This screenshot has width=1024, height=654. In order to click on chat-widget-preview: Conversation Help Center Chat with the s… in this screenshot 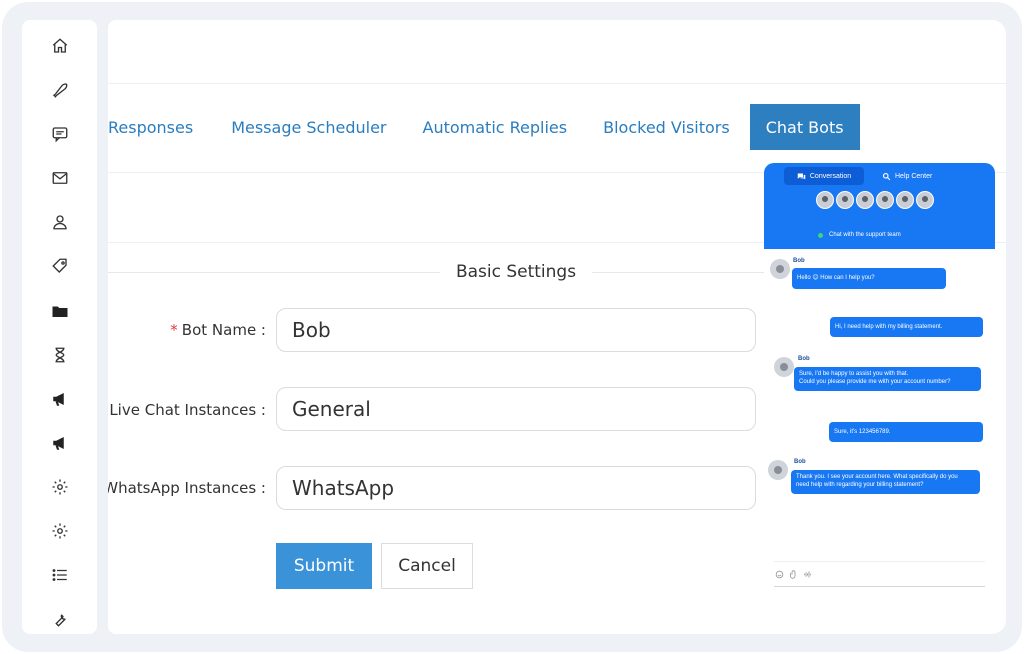, I will do `click(879, 378)`.